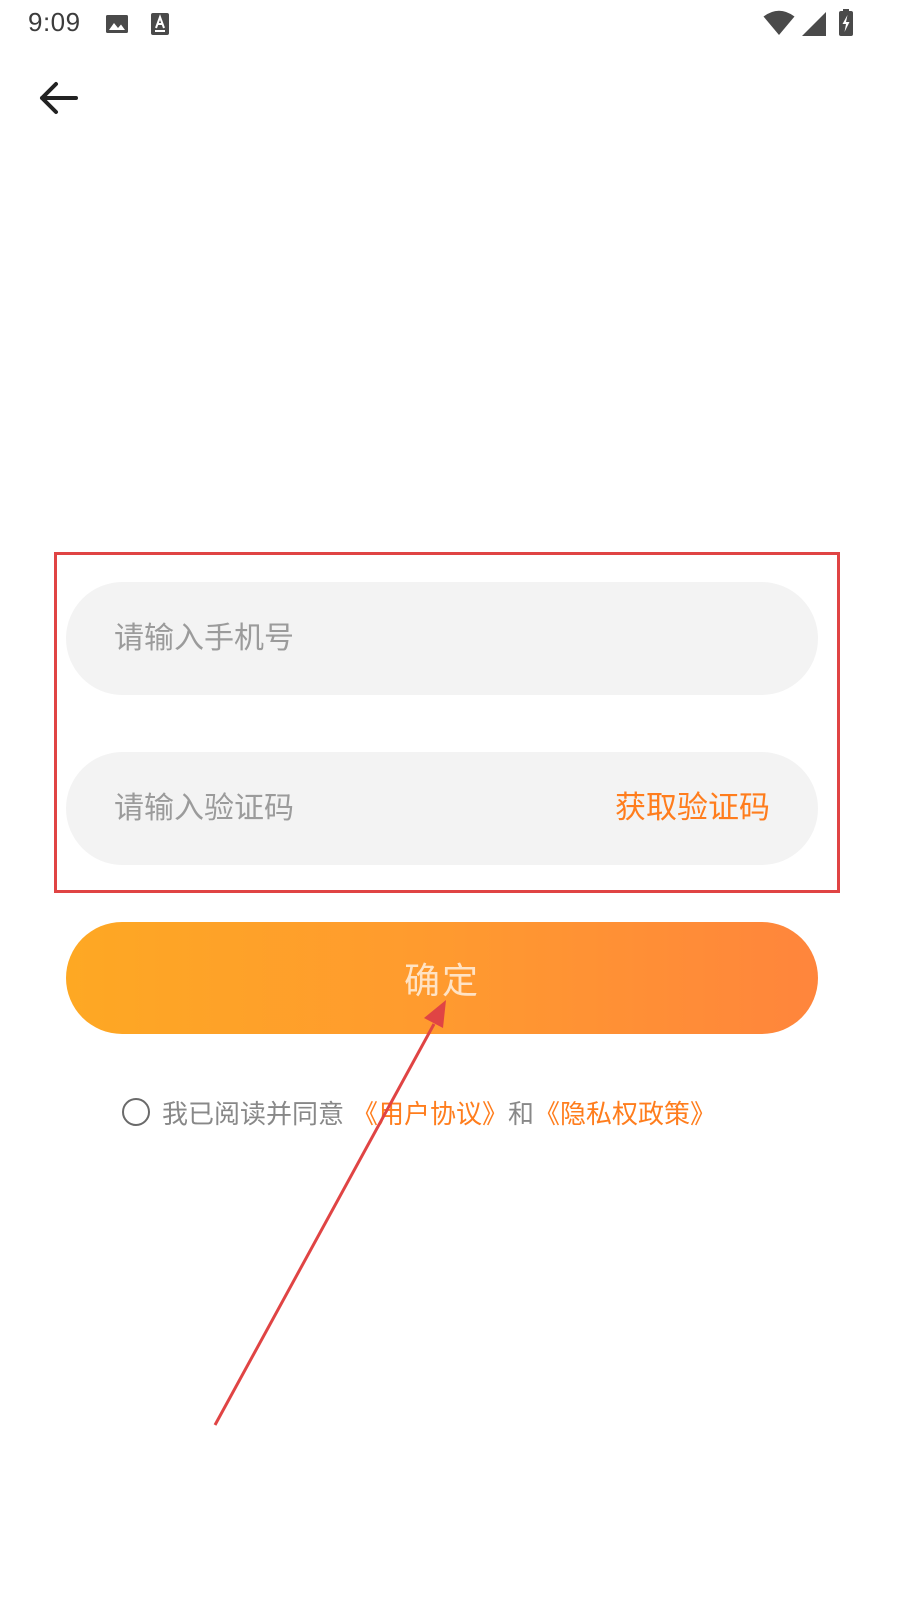  Describe the element at coordinates (136, 1112) in the screenshot. I see `agreement-radio` at that location.